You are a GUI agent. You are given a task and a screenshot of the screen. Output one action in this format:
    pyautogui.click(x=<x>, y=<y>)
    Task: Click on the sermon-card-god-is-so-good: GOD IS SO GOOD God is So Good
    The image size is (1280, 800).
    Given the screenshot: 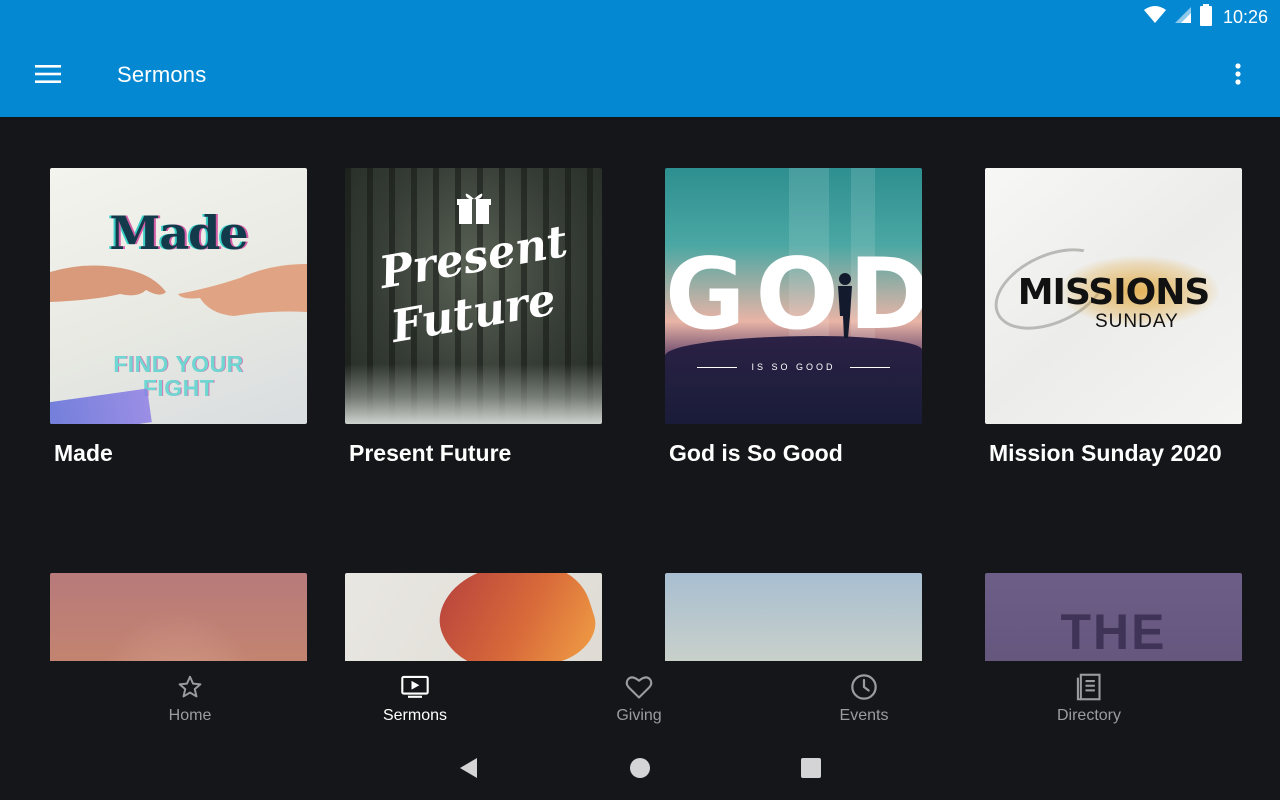 What is the action you would take?
    pyautogui.click(x=793, y=317)
    